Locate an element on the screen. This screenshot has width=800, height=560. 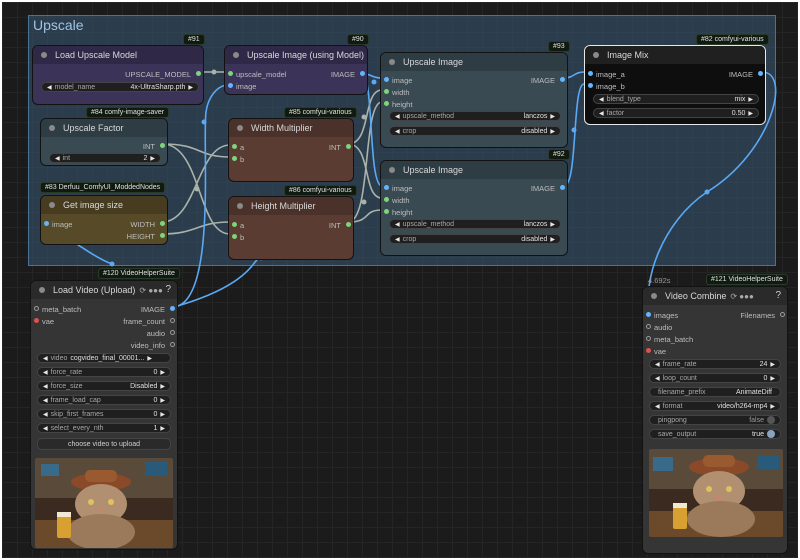
width-output-pin is located at coordinates (162, 223).